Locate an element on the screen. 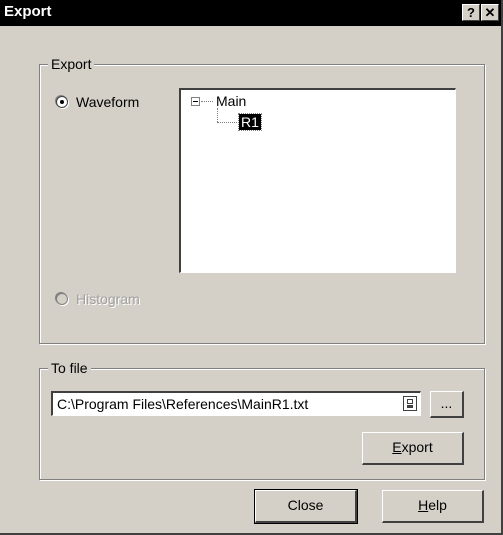  waveform-radio-row: Waveform is located at coordinates (97, 102).